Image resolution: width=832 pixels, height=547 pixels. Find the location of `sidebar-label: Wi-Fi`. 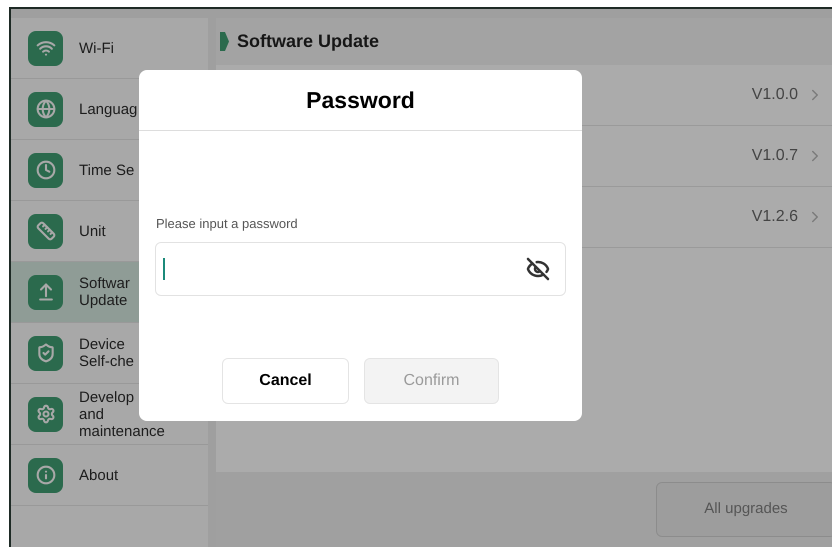

sidebar-label: Wi-Fi is located at coordinates (96, 48).